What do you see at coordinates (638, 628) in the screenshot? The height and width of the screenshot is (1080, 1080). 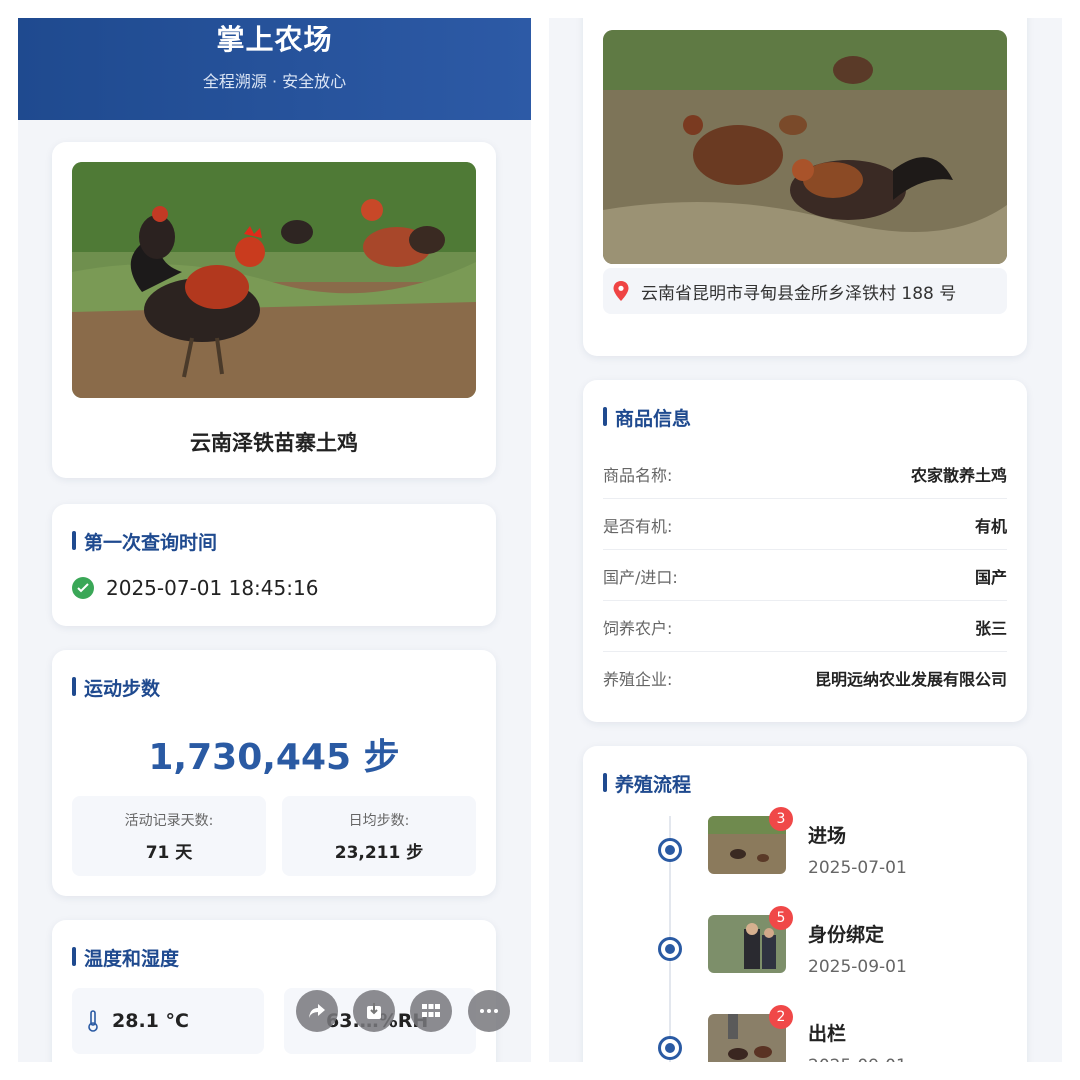 I see `info-key: 饲养农户:` at bounding box center [638, 628].